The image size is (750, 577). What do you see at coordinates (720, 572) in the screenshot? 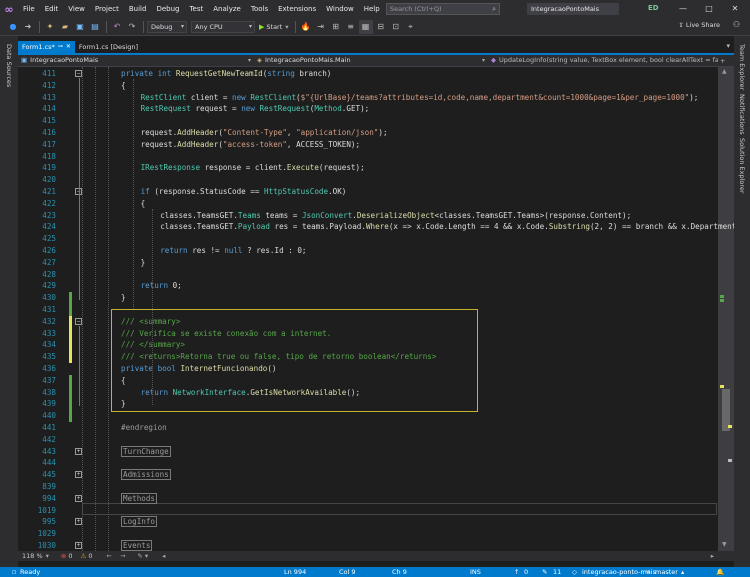
I see `notifications-bell-icon: 🔔` at bounding box center [720, 572].